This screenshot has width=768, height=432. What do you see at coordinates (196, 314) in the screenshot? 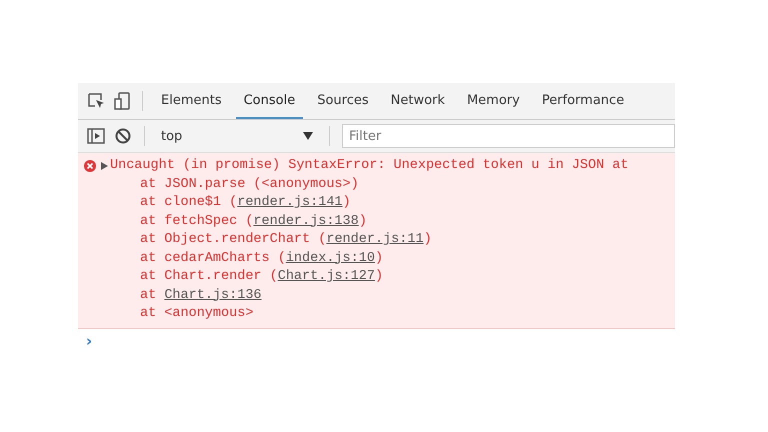
I see `stack-line: at <anonymous>` at bounding box center [196, 314].